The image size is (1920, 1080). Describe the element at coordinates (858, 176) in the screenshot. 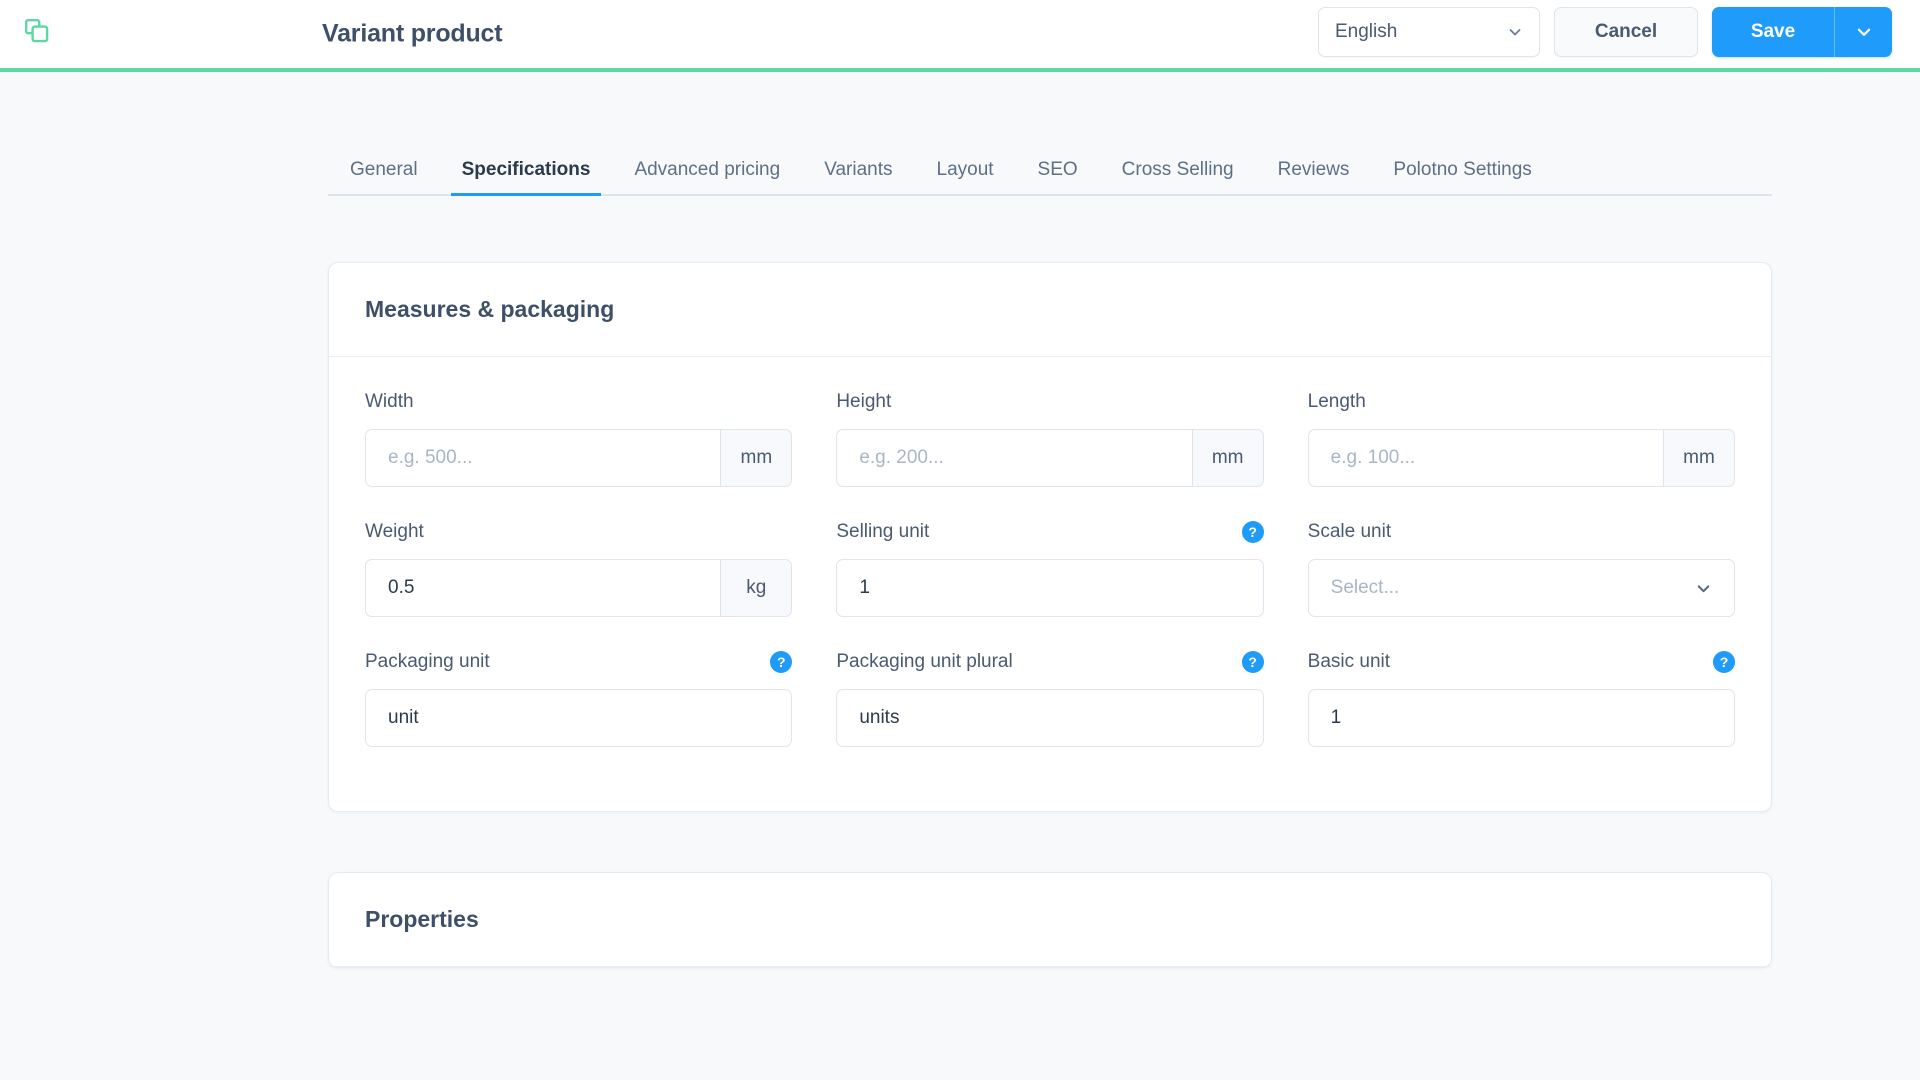

I see `tab-variants: Variants` at that location.